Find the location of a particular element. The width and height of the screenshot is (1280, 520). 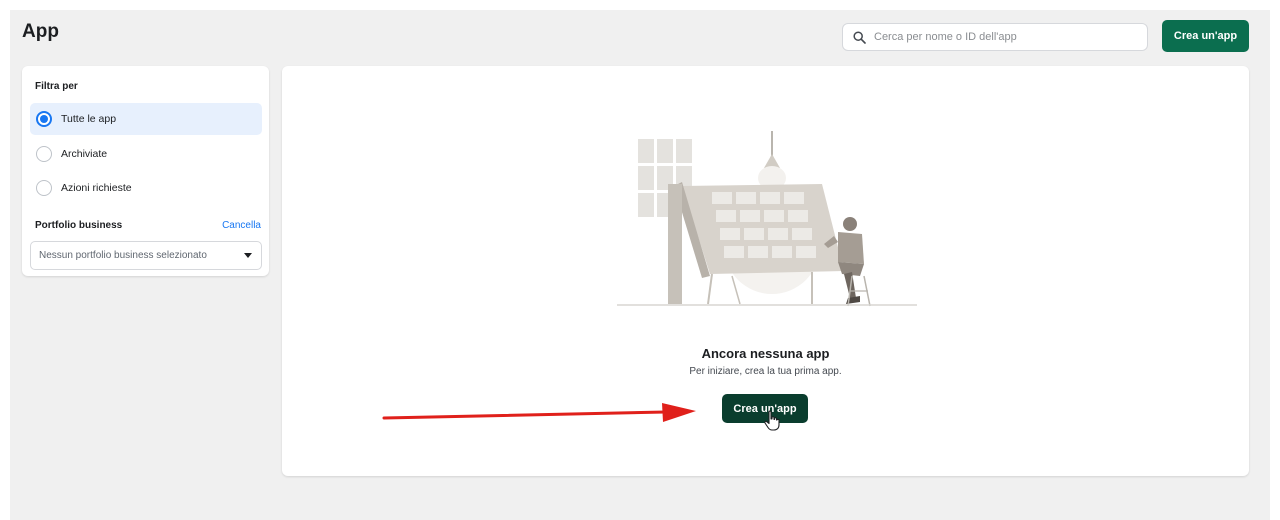

filter-option-label: Tutte le app is located at coordinates (89, 119).